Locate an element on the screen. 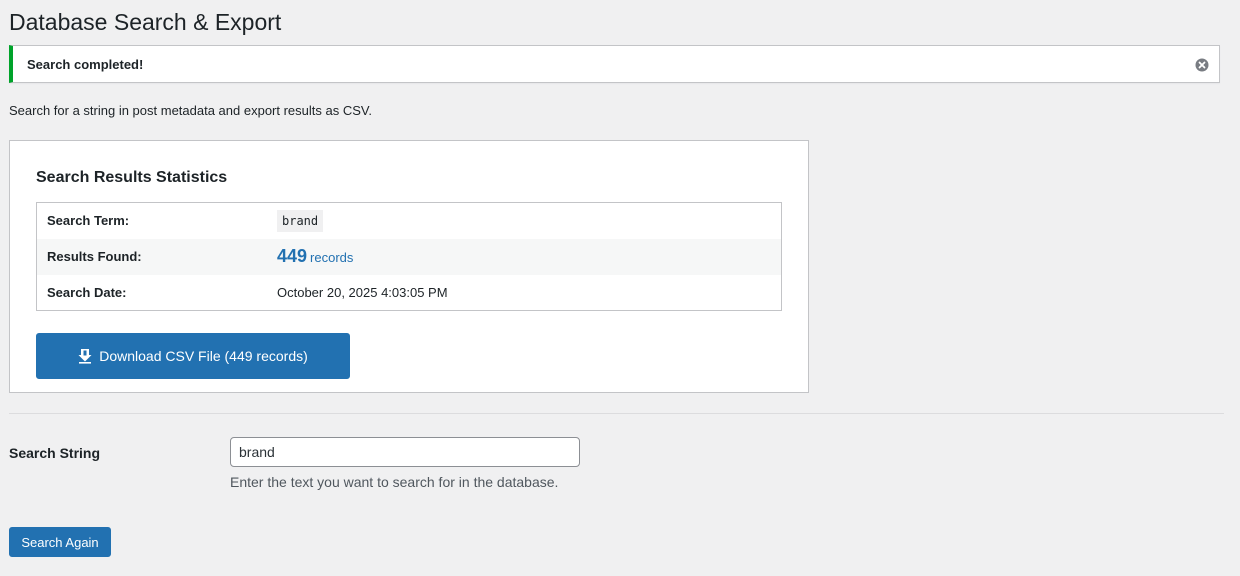  search-date-value: October 20, 2025 4:03:05 PM is located at coordinates (362, 292).